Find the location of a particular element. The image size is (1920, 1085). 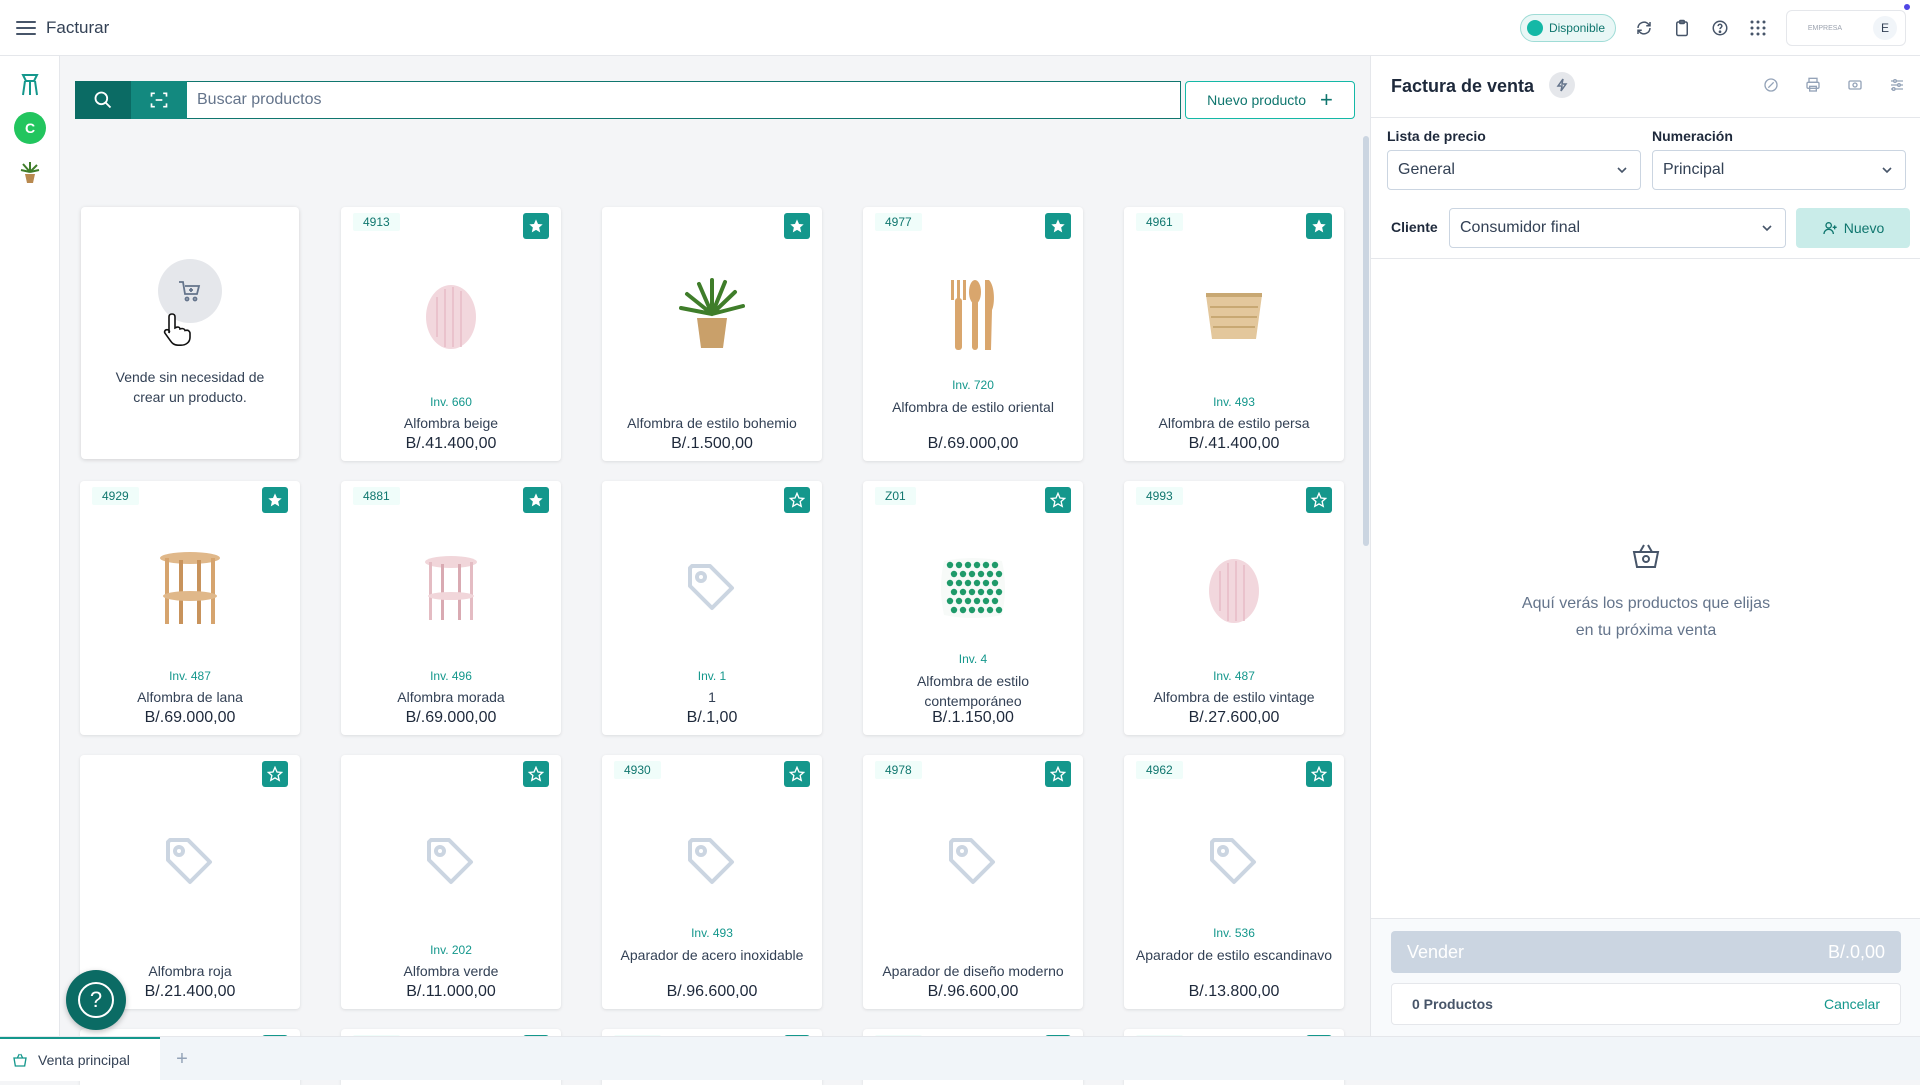

help-button: ? is located at coordinates (96, 1000).